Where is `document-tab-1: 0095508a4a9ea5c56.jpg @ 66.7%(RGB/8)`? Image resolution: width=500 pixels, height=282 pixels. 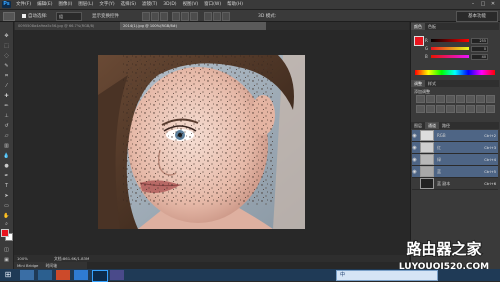
document-tab-1: 0095508a4a9ea5c56.jpg @ 66.7%(RGB/8) is located at coordinates (68, 26).